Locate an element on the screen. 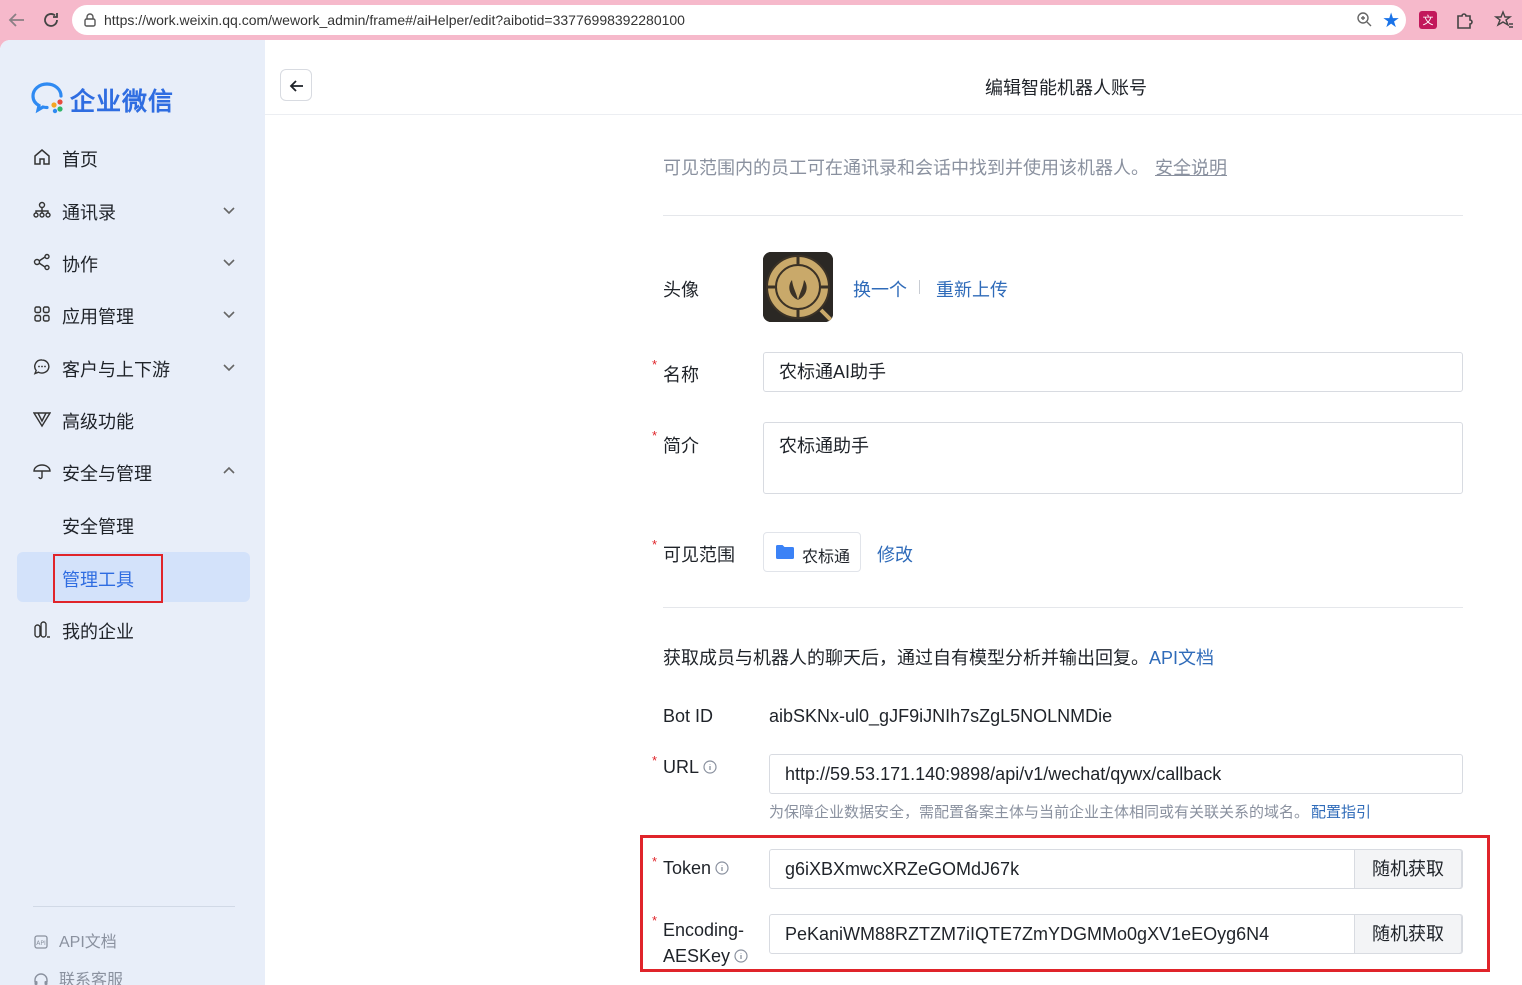 The width and height of the screenshot is (1522, 985). intro-textarea: 农标通助手 is located at coordinates (1113, 458).